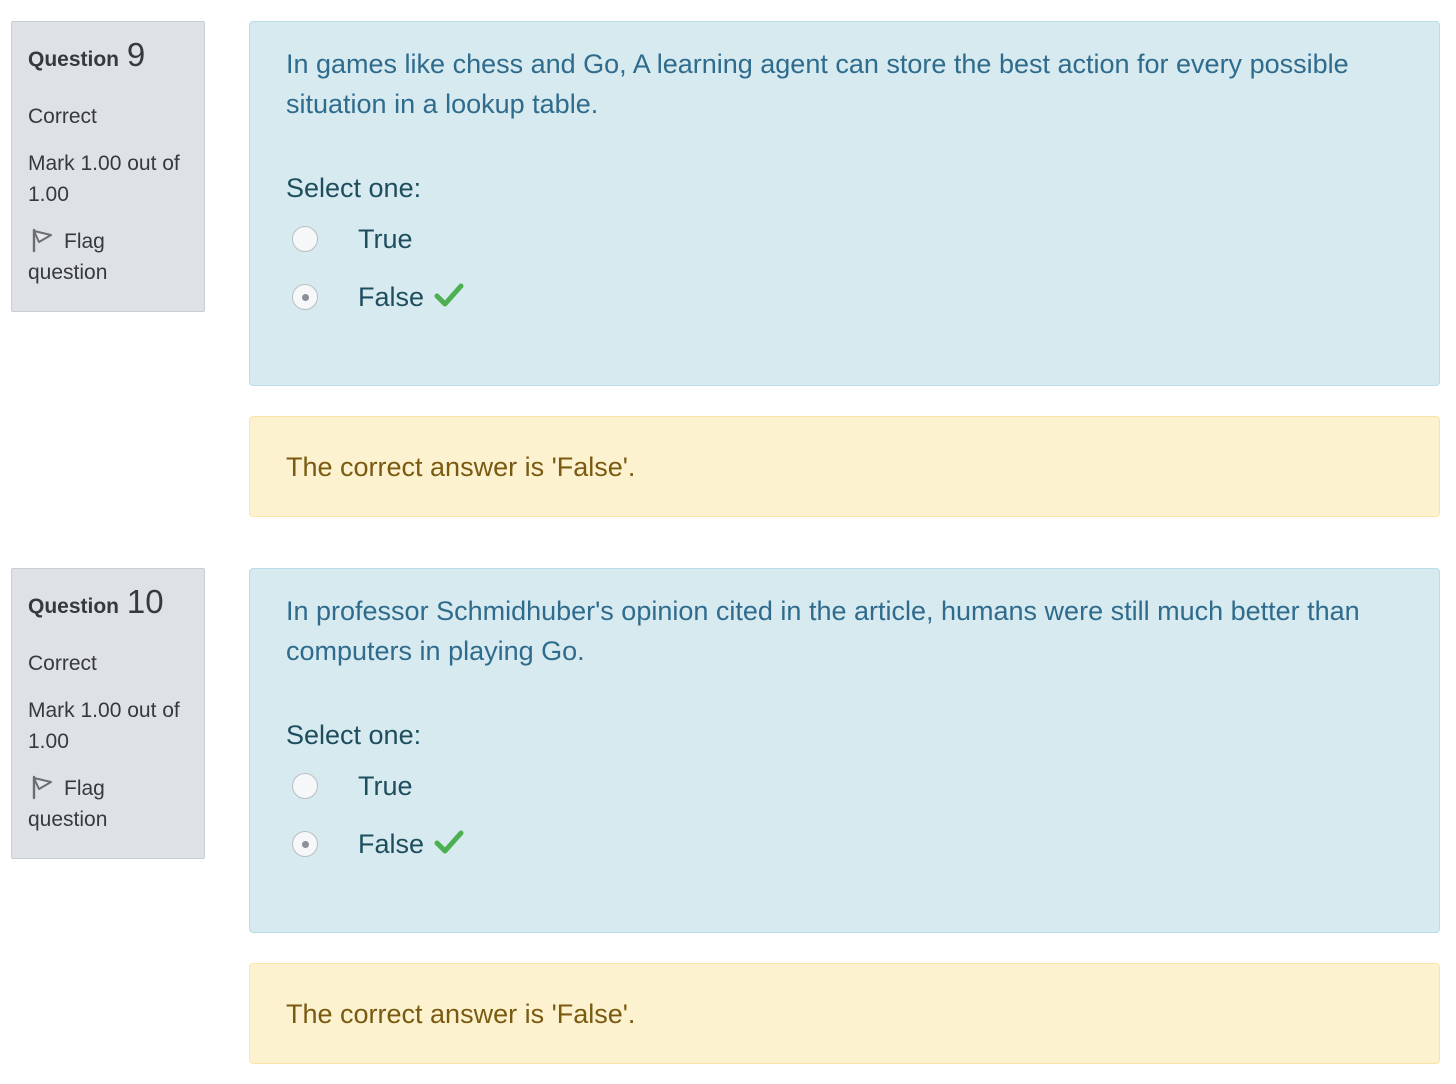 The height and width of the screenshot is (1084, 1456). I want to click on question-number-heading: Question 9, so click(108, 55).